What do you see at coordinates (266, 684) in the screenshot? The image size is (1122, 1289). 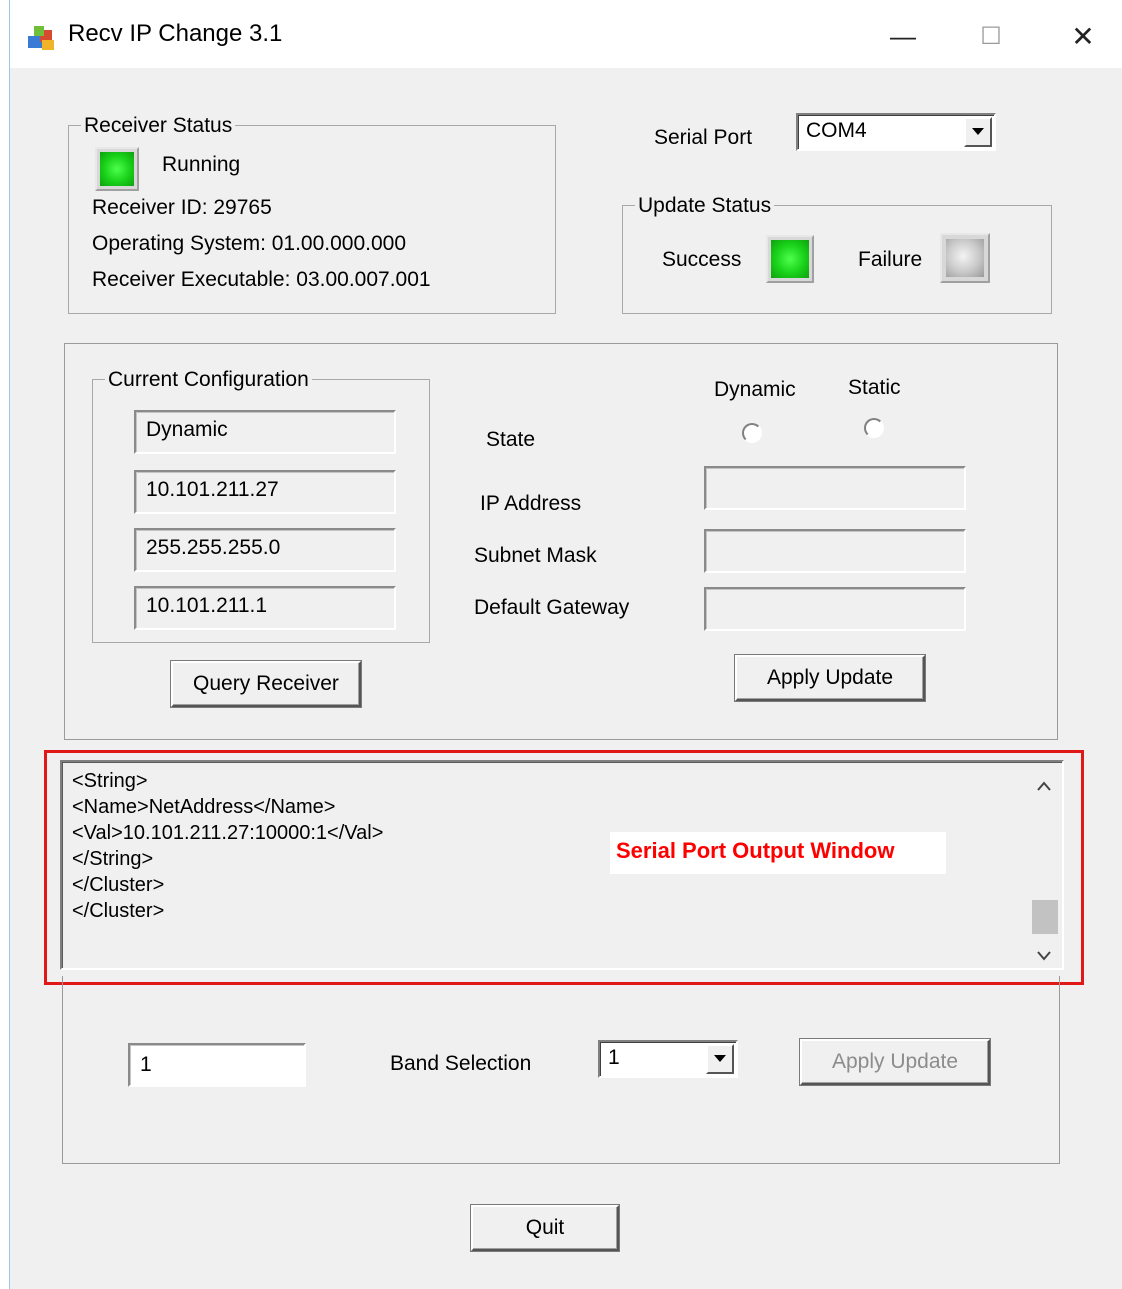 I see `query-receiver-button: Query Receiver` at bounding box center [266, 684].